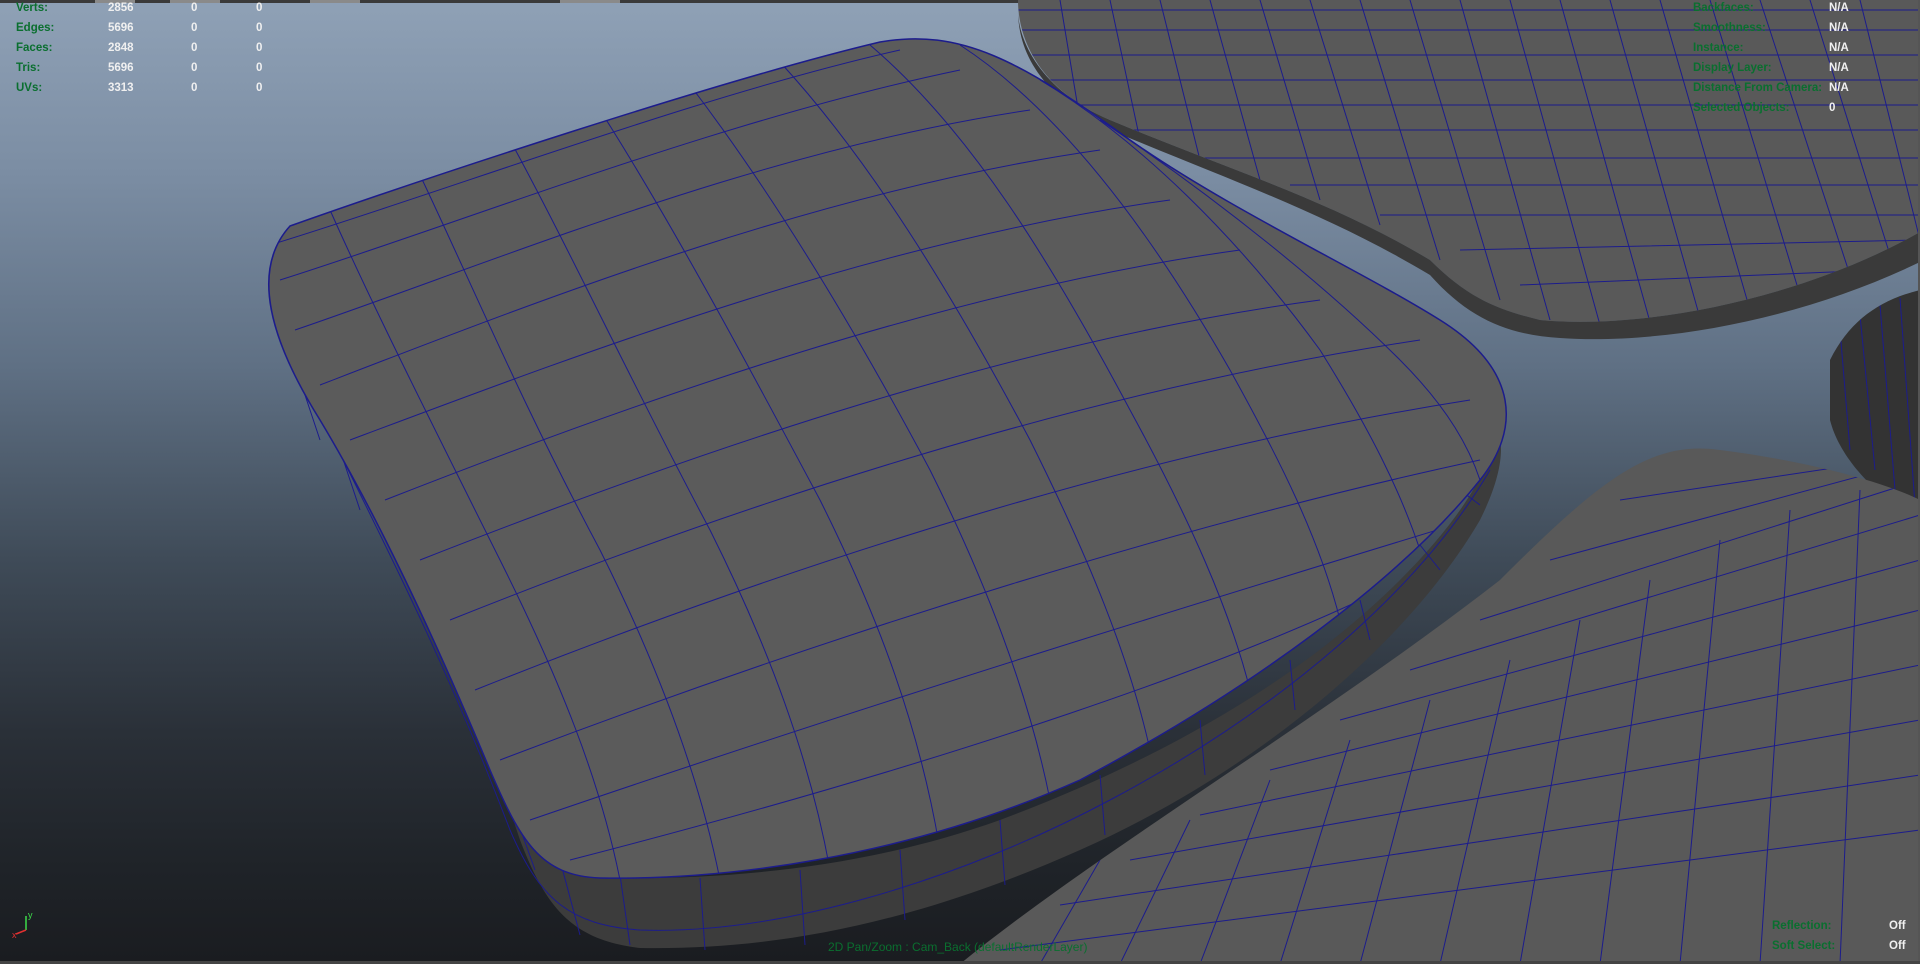 Image resolution: width=1920 pixels, height=964 pixels. Describe the element at coordinates (22, 924) in the screenshot. I see `view-axis-icon: y x` at that location.